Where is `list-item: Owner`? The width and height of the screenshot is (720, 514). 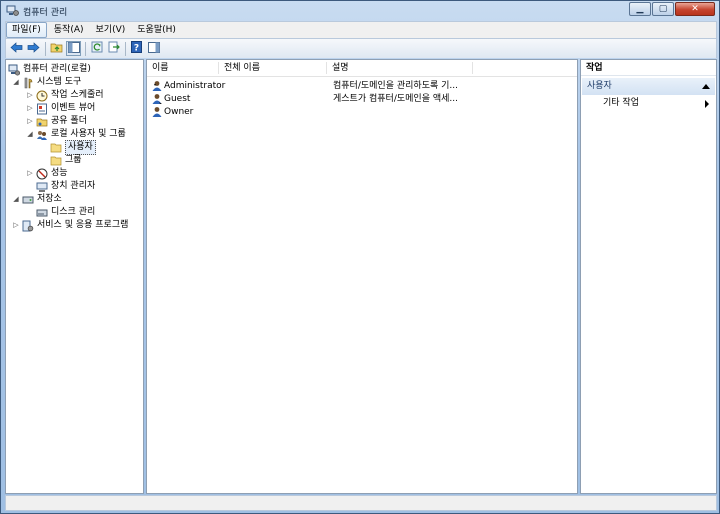
list-item: Owner is located at coordinates (362, 112).